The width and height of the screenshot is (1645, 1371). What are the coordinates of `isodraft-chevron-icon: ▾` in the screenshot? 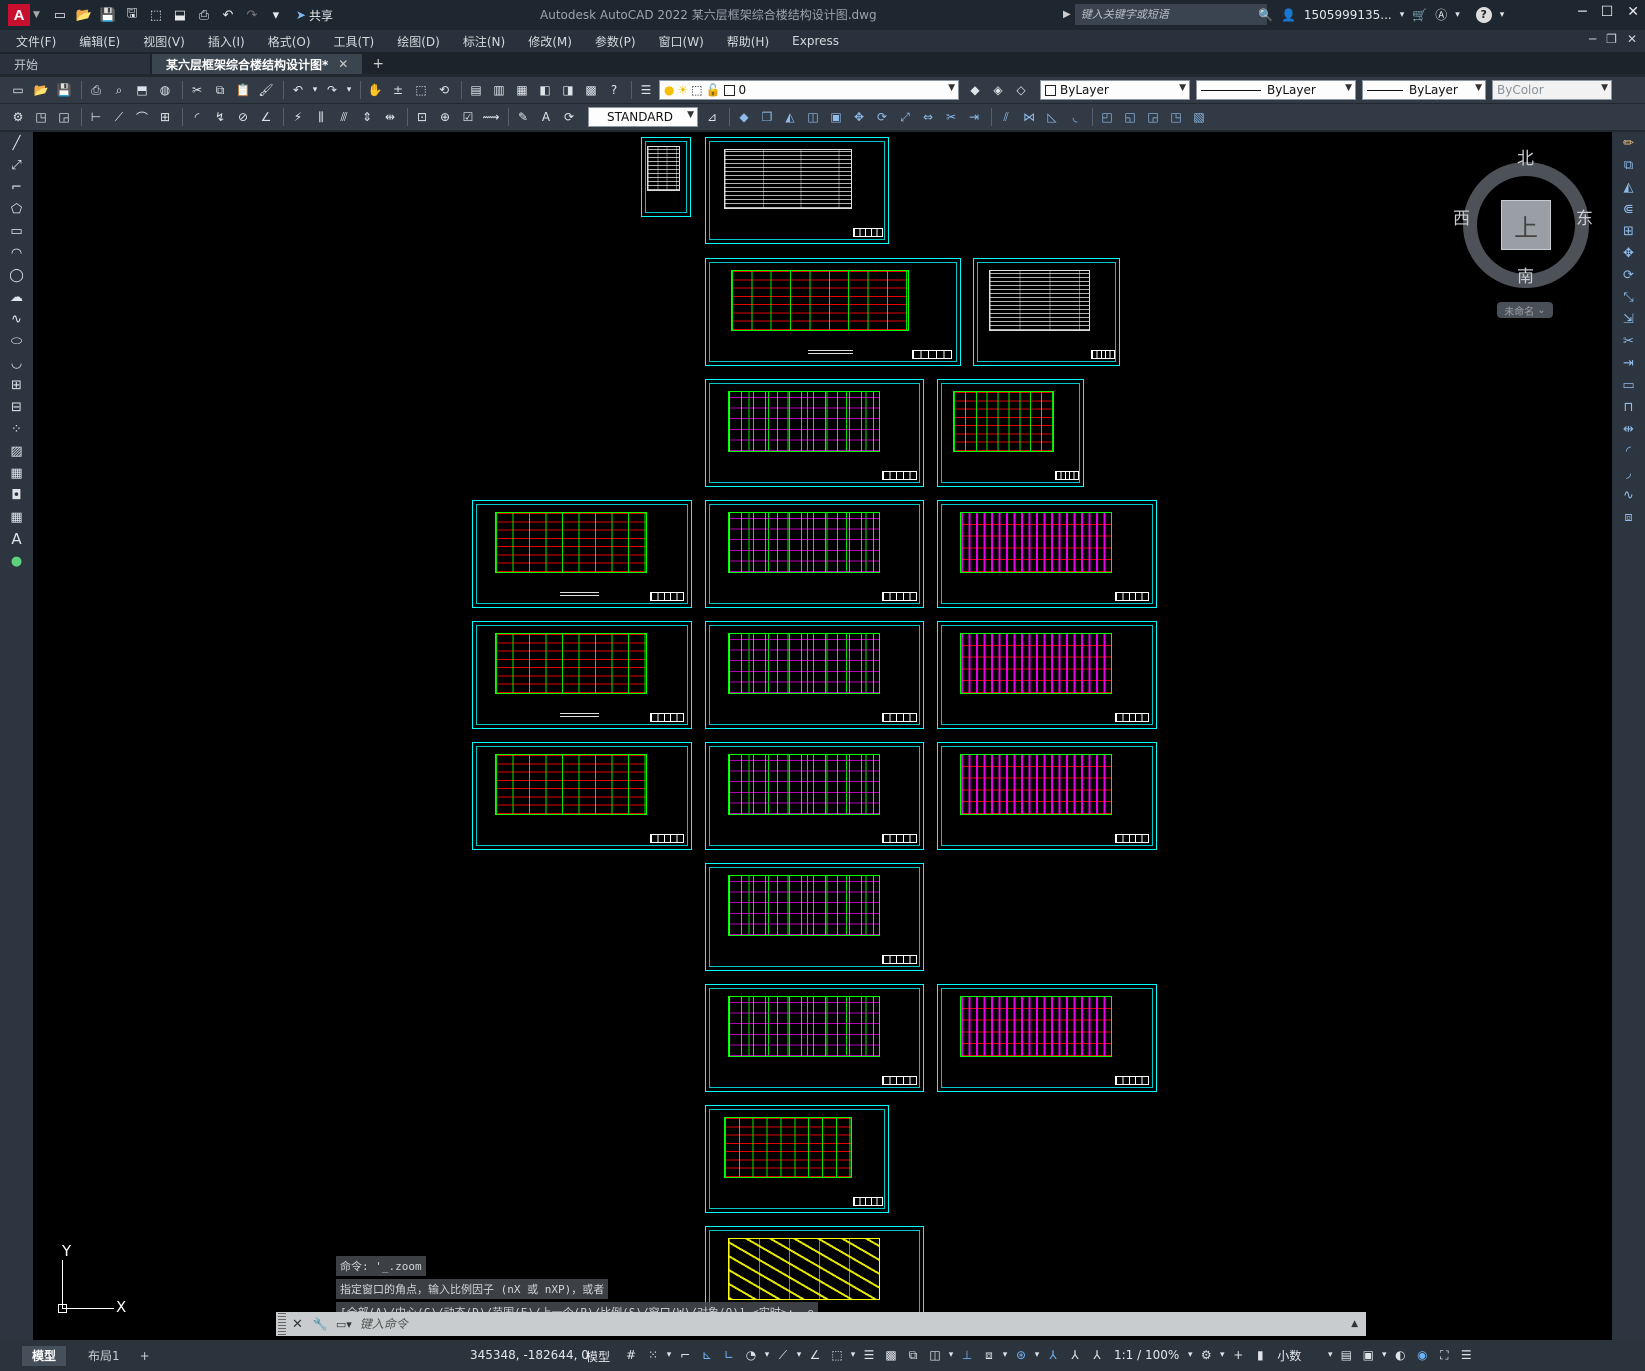 It's located at (799, 1355).